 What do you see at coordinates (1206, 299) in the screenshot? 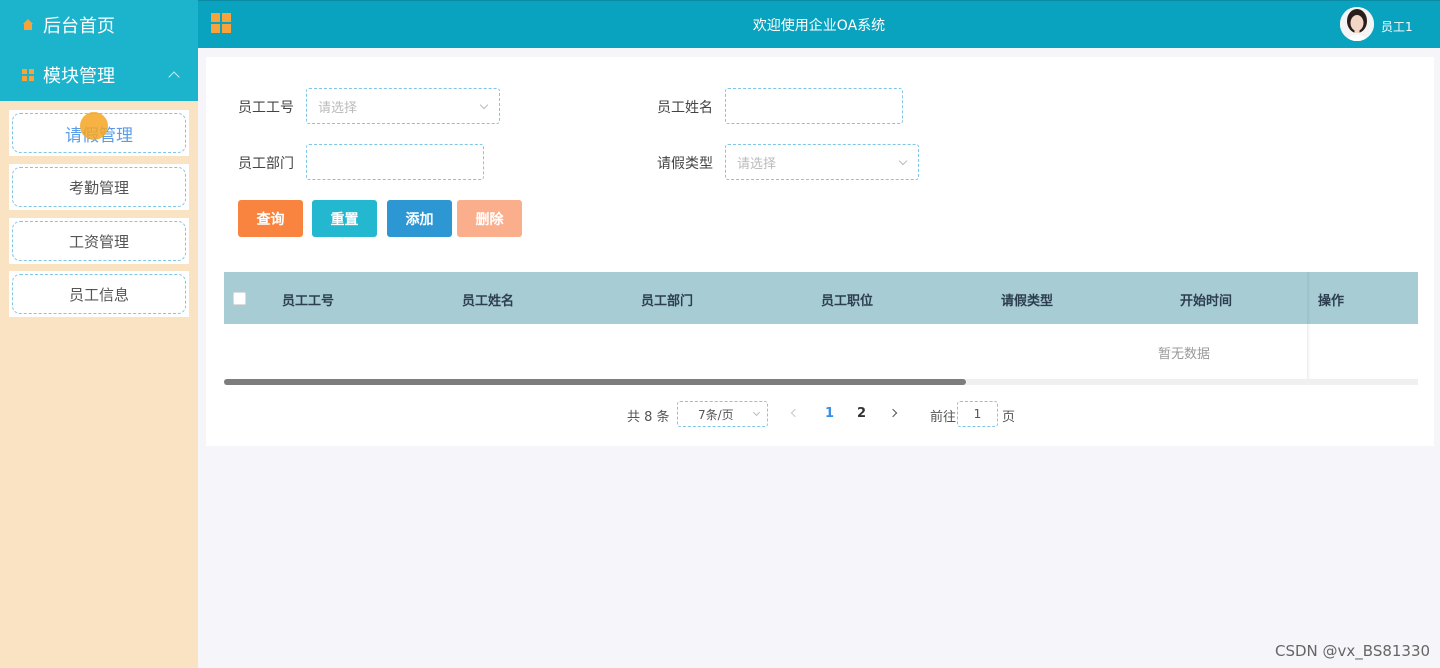
I see `column-header: 开始时间` at bounding box center [1206, 299].